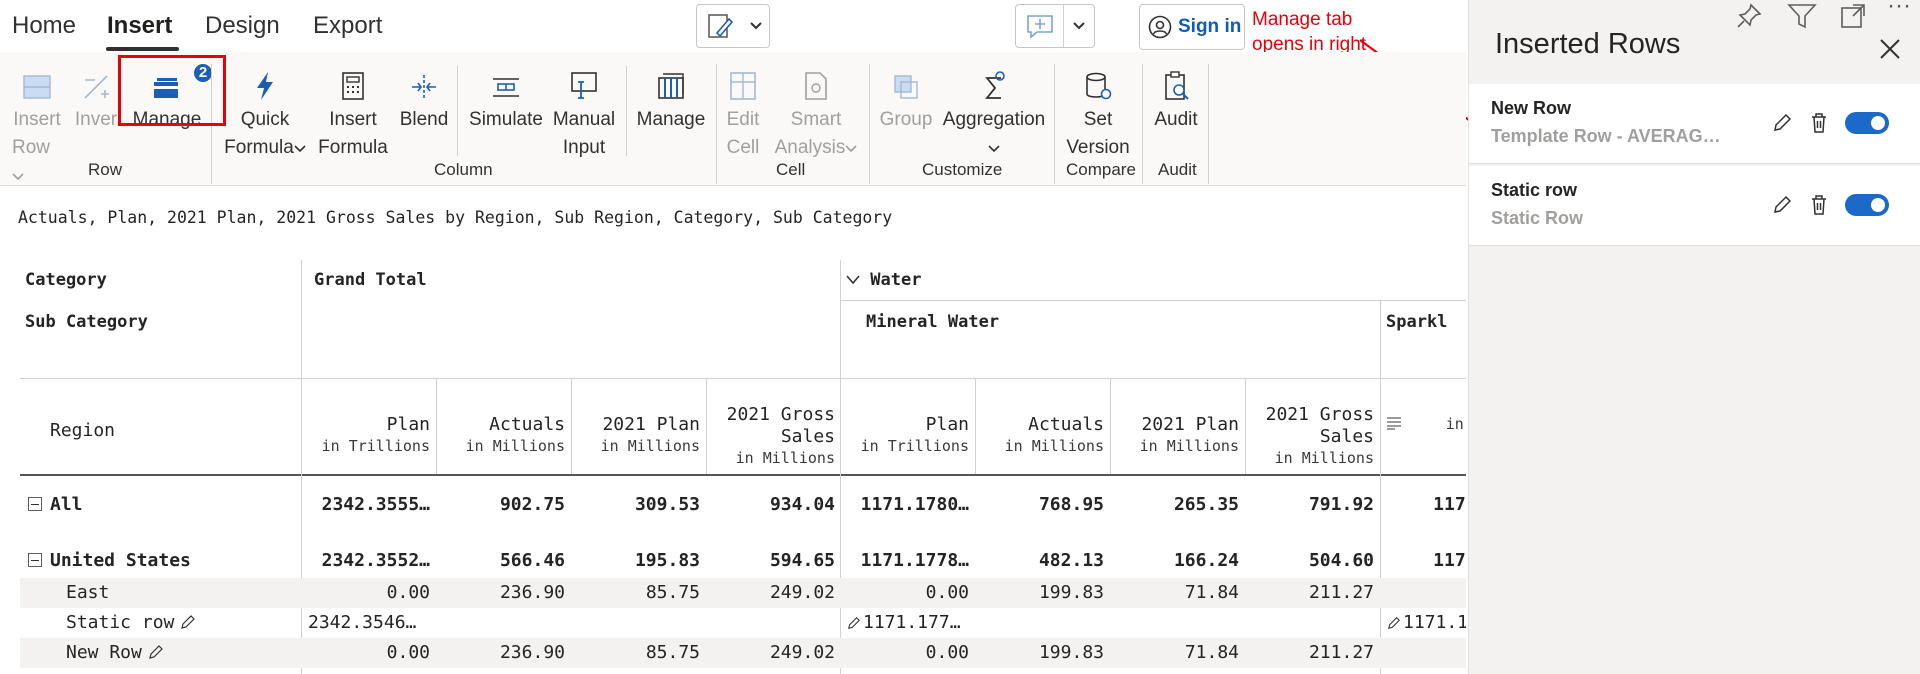  Describe the element at coordinates (504, 671) in the screenshot. I see `table-cell: 150.54` at that location.